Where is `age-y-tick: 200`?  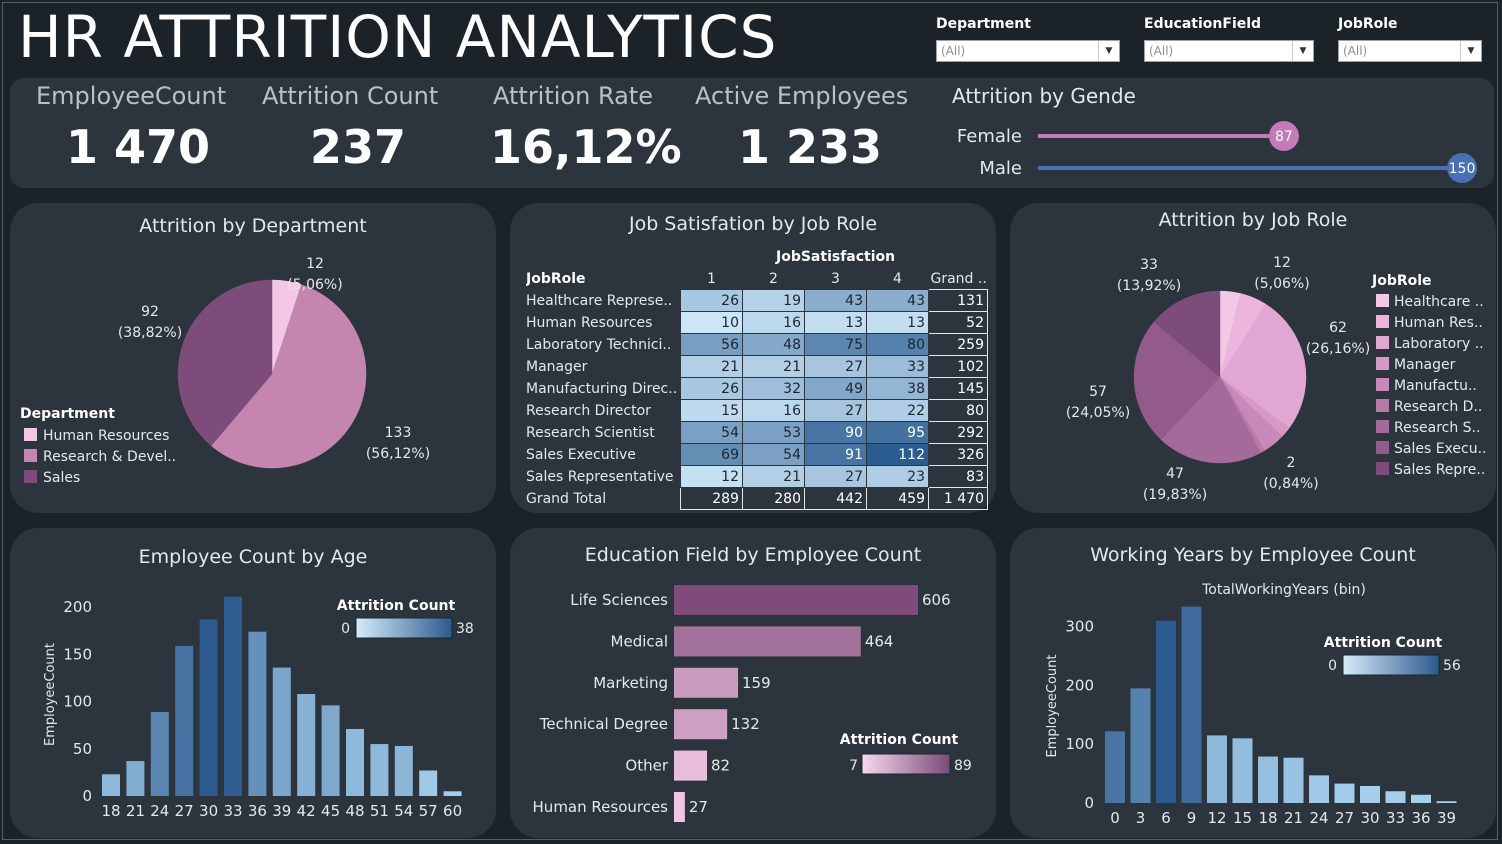
age-y-tick: 200 is located at coordinates (77, 607).